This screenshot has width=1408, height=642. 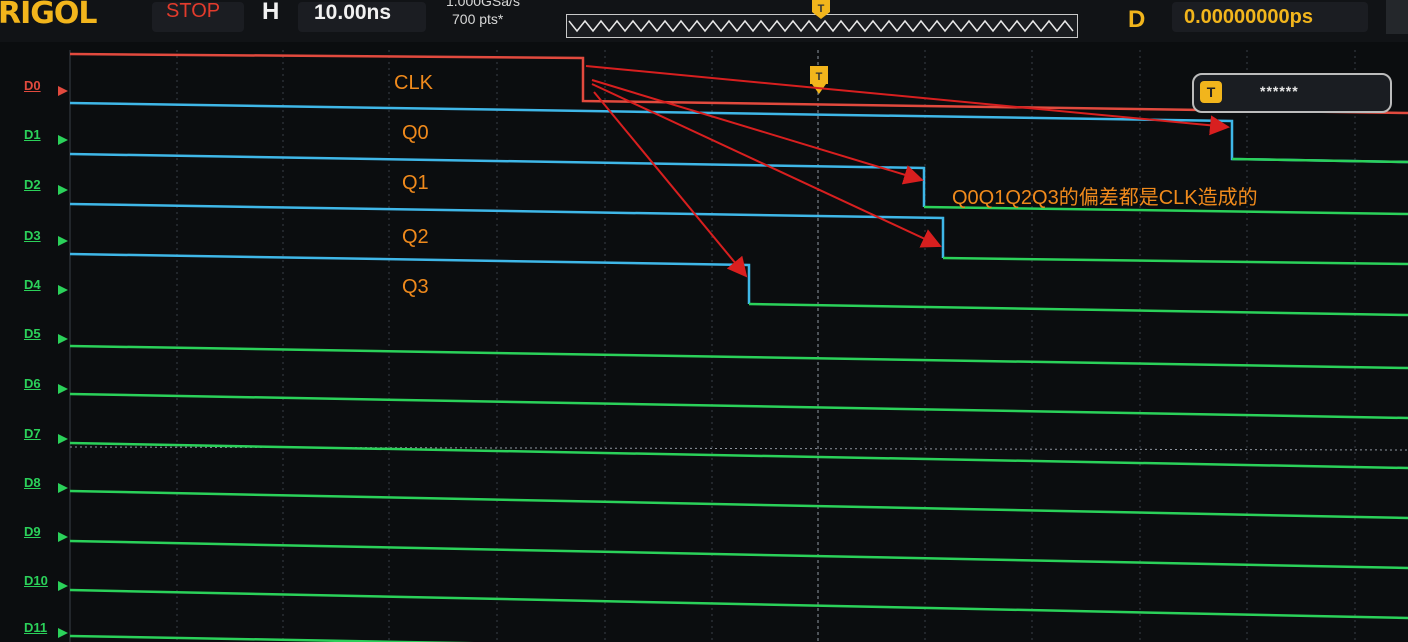 I want to click on arrow-to-q0, so click(x=907, y=100).